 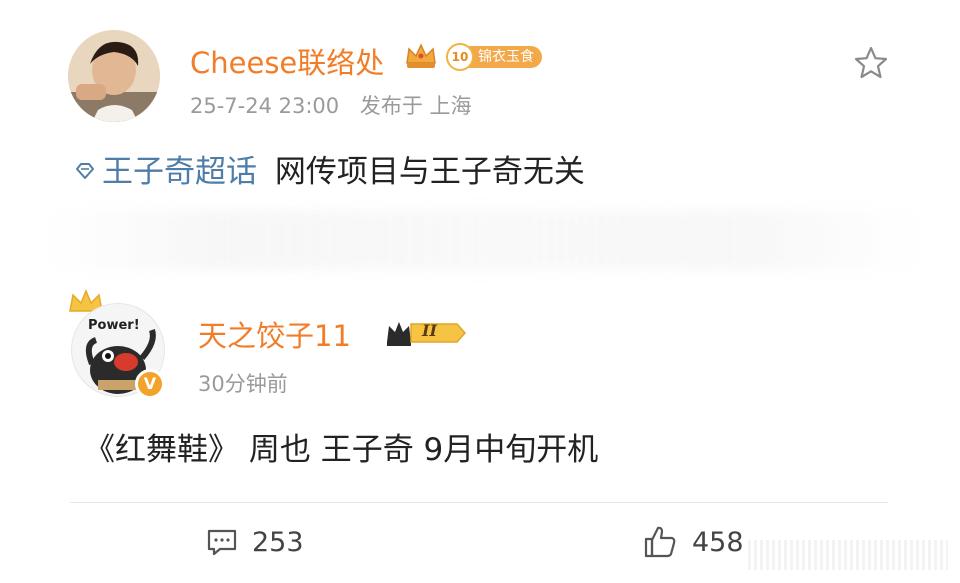 I want to click on reply-author-name: 天之饺子11, so click(x=274, y=334).